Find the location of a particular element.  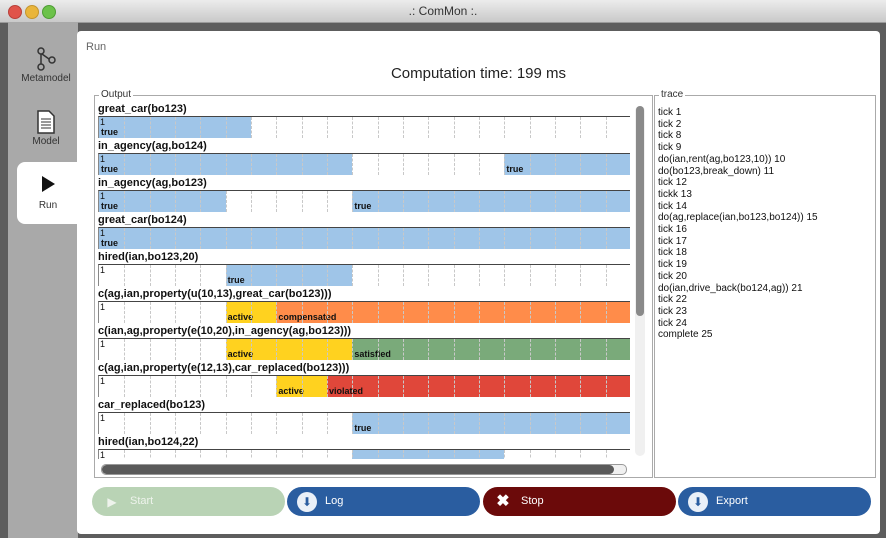

row-title: great_car(bo123) is located at coordinates (142, 109).